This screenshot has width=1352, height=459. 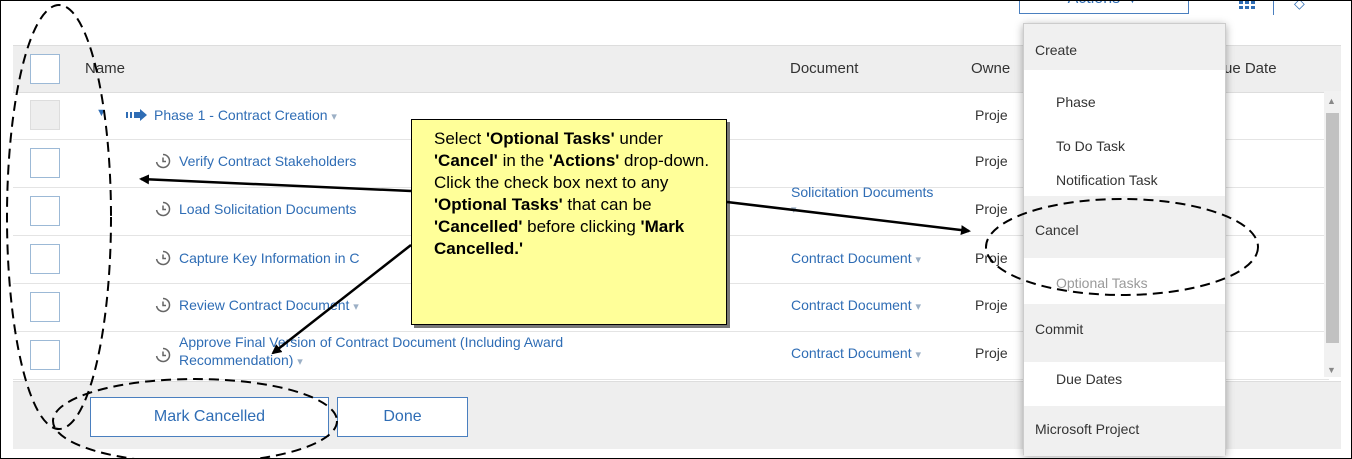 I want to click on task-name-link: Load Solicitation Documents, so click(x=267, y=209).